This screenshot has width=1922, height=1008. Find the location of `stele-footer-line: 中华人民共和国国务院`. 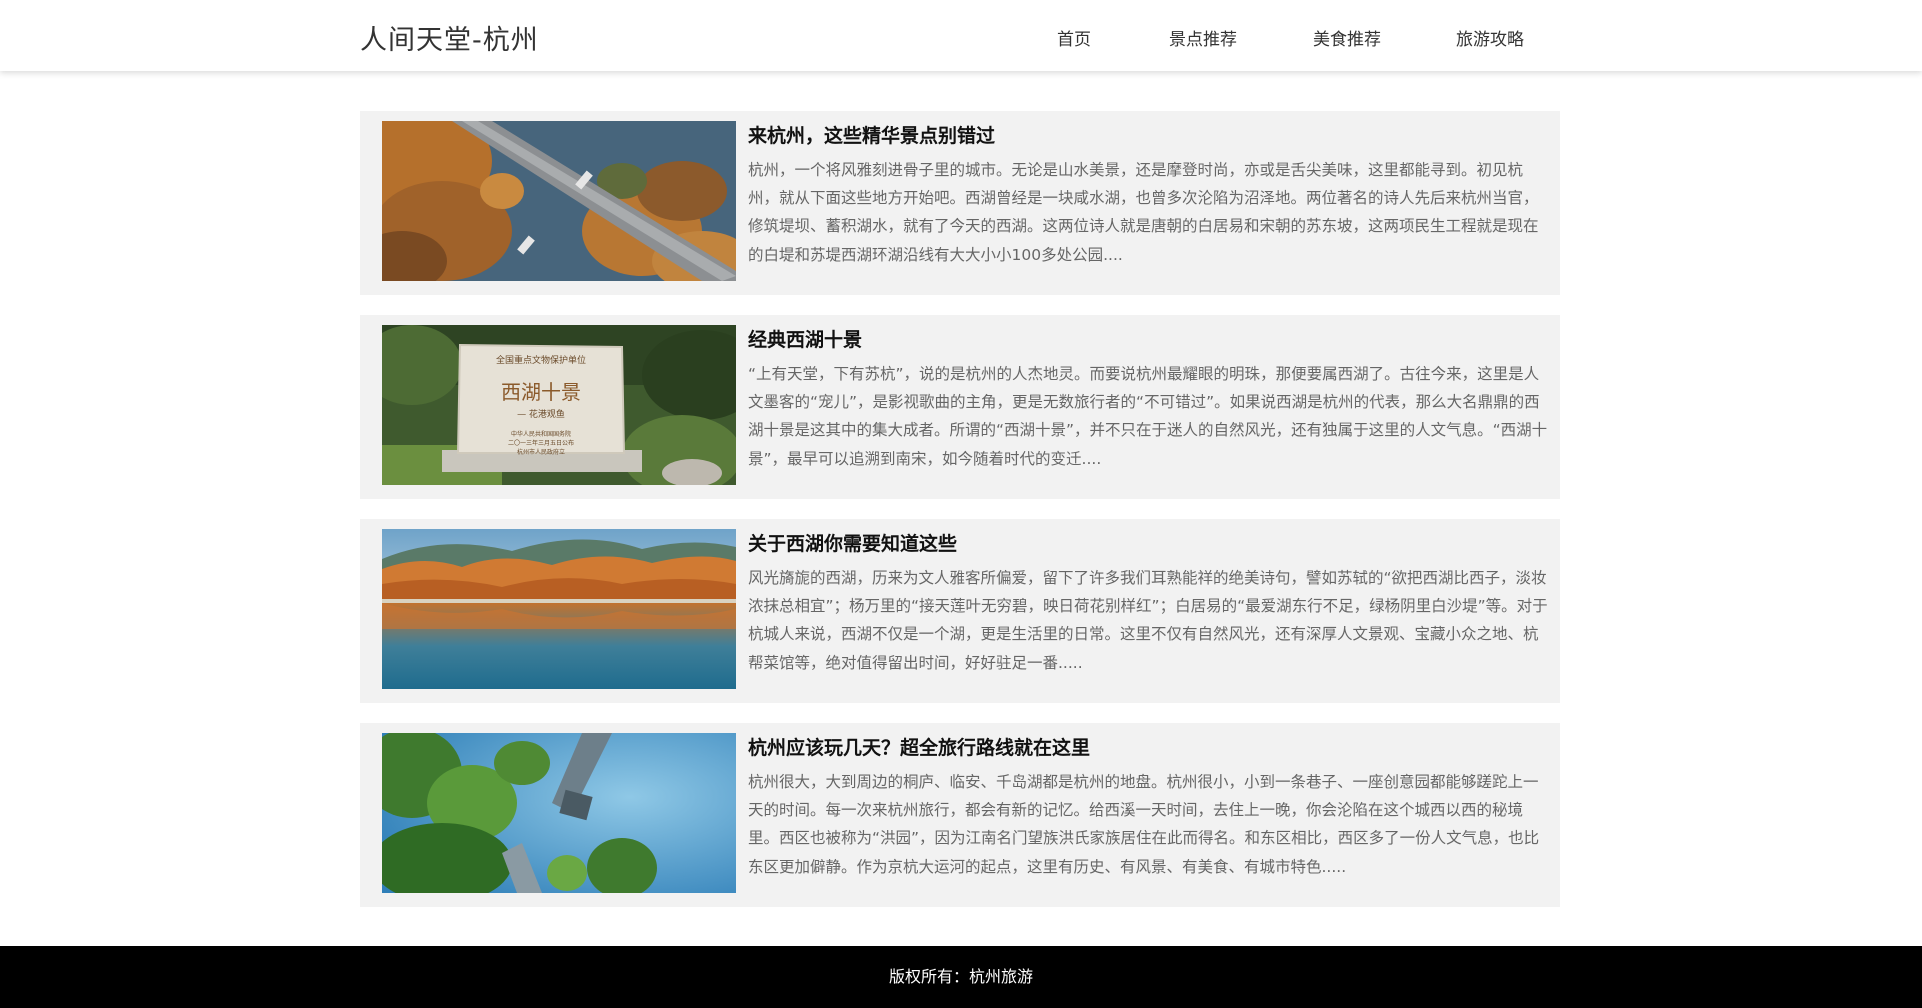

stele-footer-line: 中华人民共和国国务院 is located at coordinates (540, 434).